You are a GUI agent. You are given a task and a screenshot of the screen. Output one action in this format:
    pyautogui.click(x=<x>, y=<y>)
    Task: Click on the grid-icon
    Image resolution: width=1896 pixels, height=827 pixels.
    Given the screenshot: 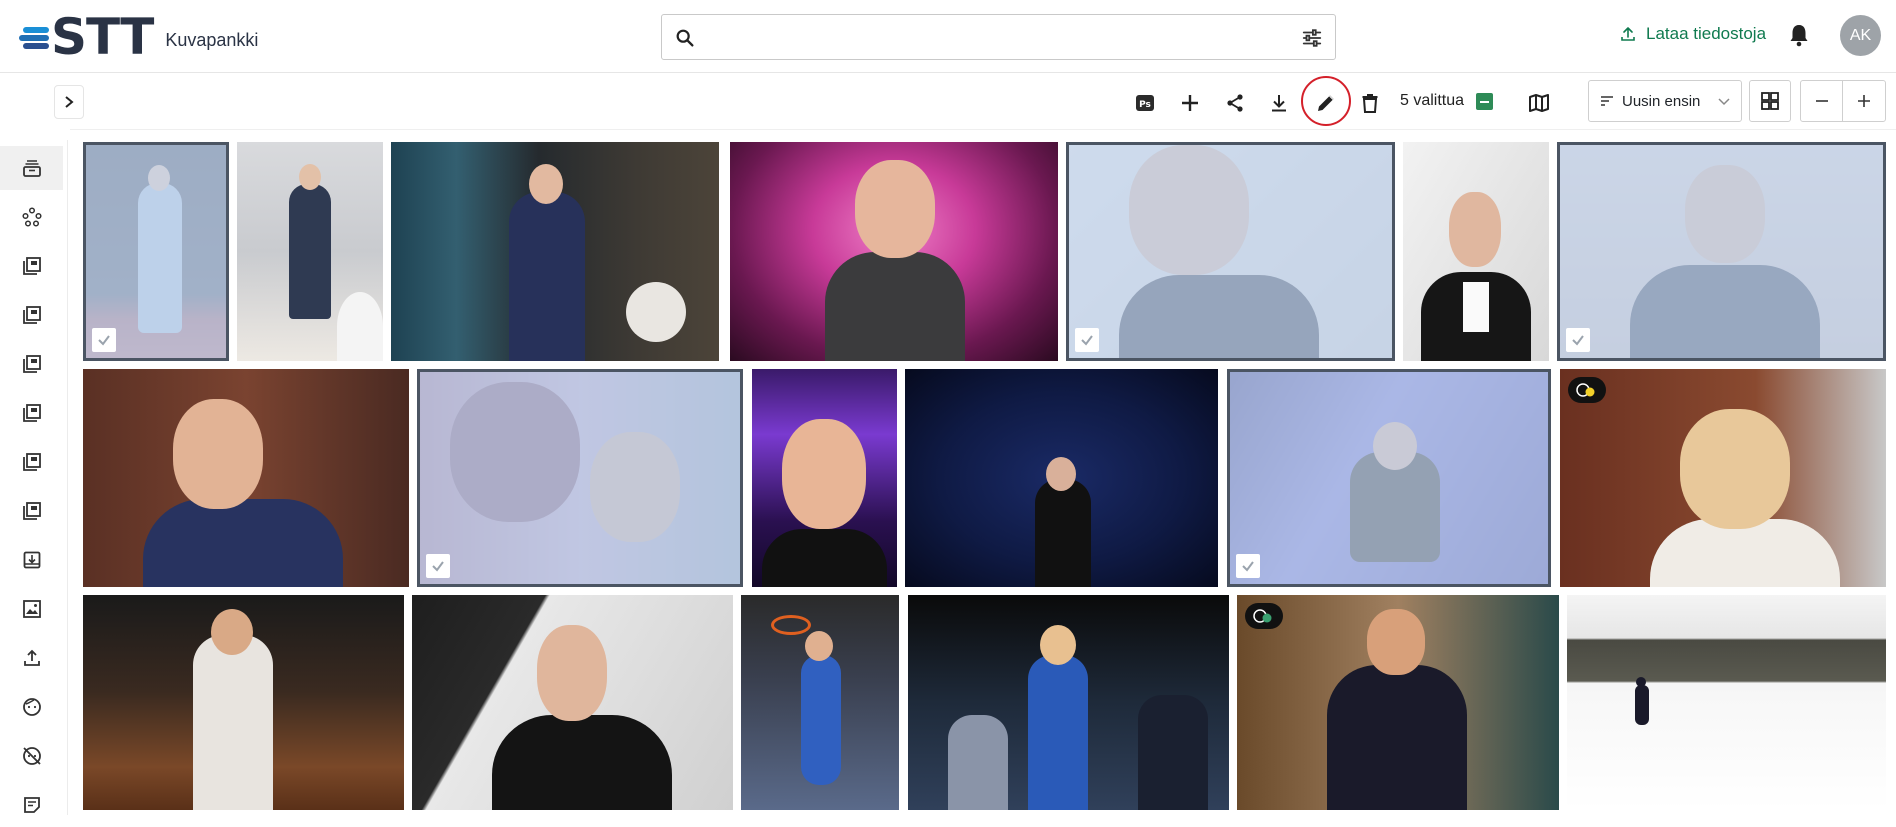 What is the action you would take?
    pyautogui.click(x=1770, y=101)
    